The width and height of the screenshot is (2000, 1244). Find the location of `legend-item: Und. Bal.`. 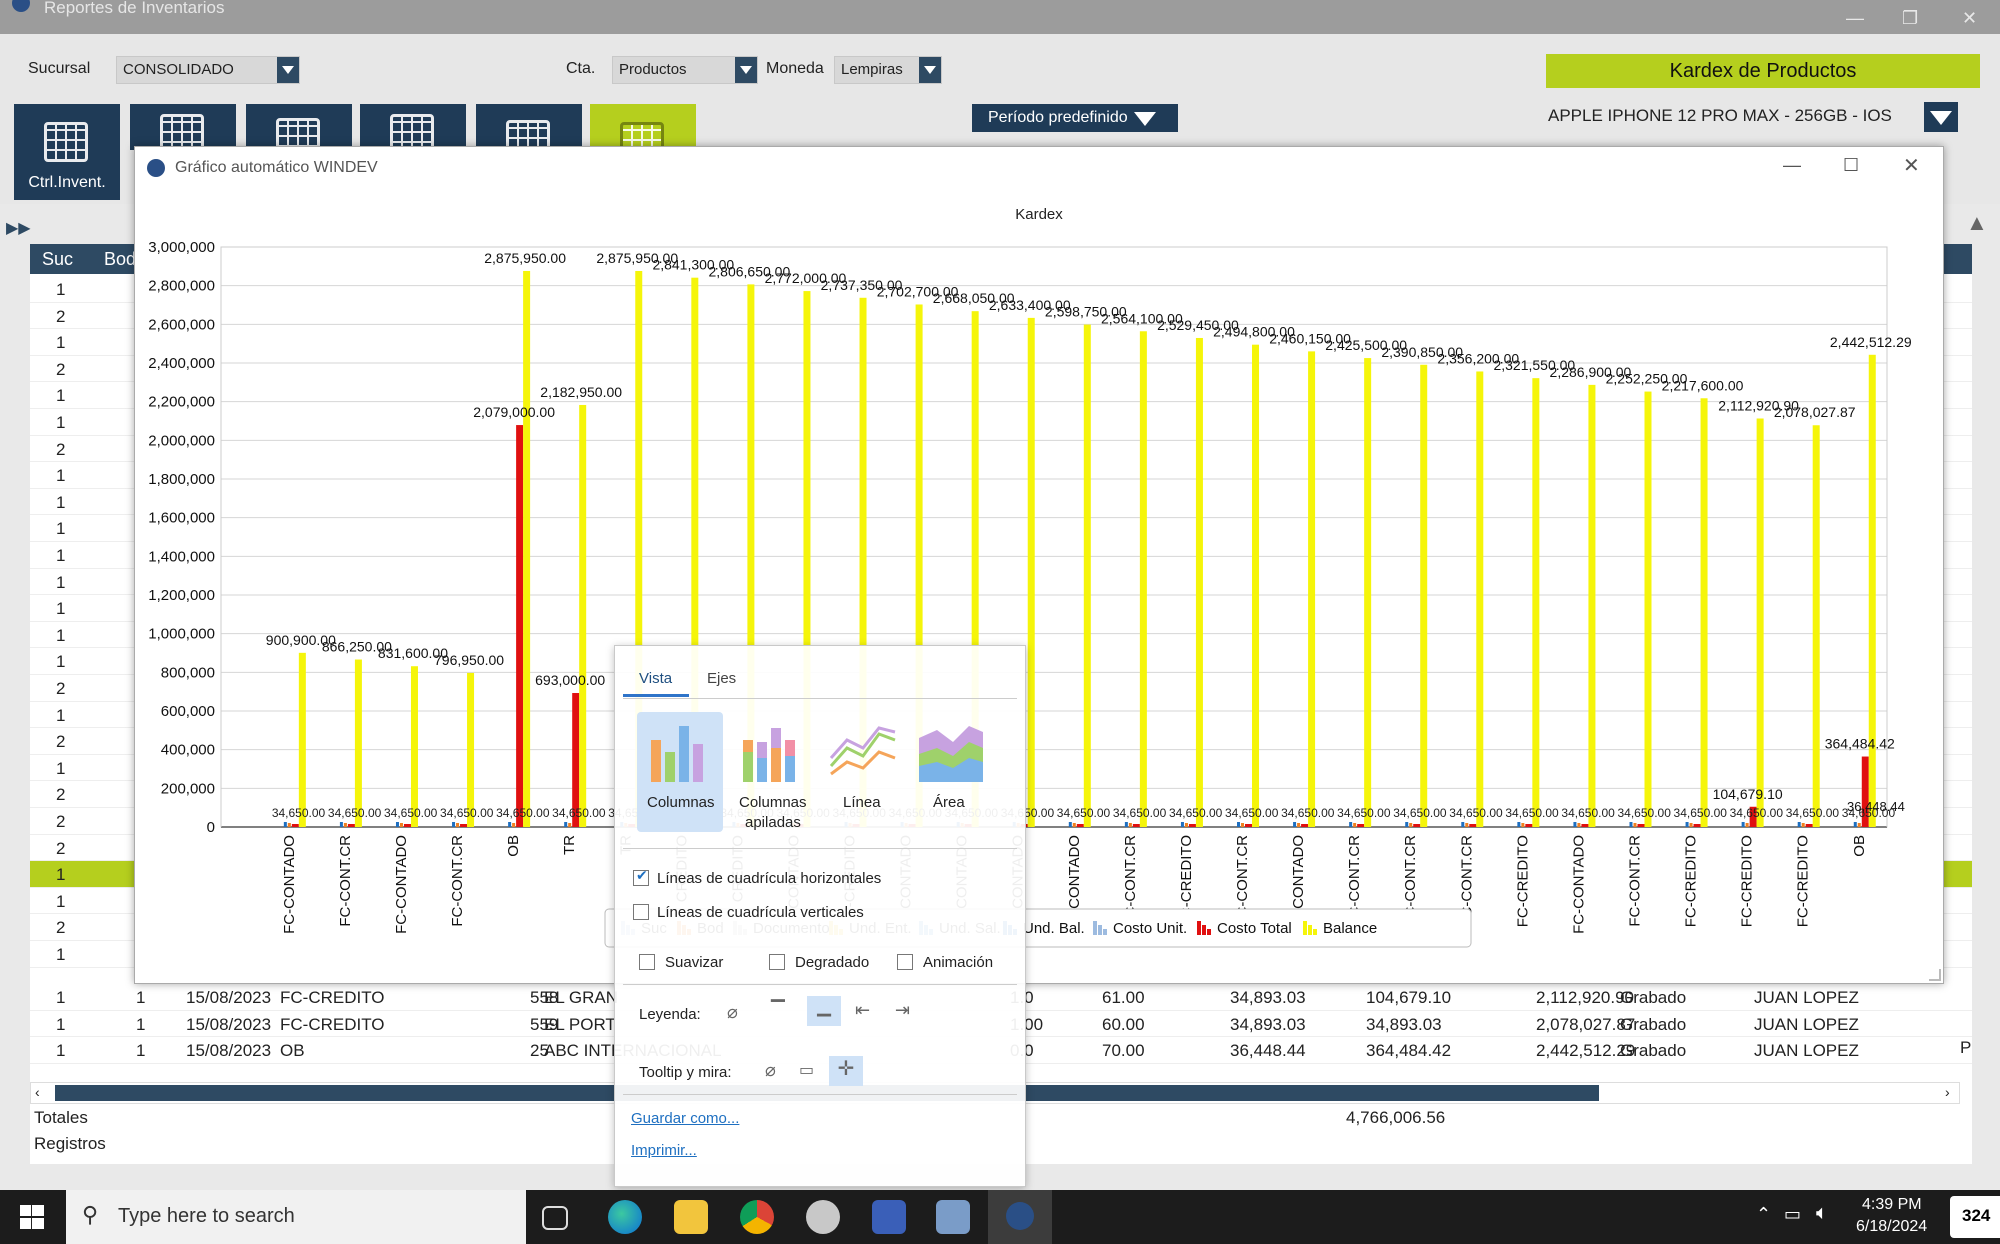

legend-item: Und. Bal. is located at coordinates (1054, 928).